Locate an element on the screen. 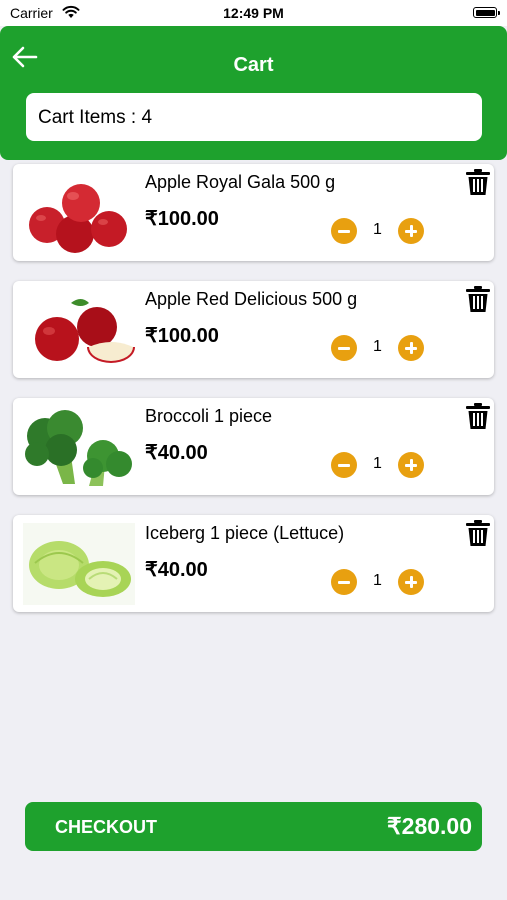 This screenshot has height=900, width=507. page-title: Cart is located at coordinates (253, 65).